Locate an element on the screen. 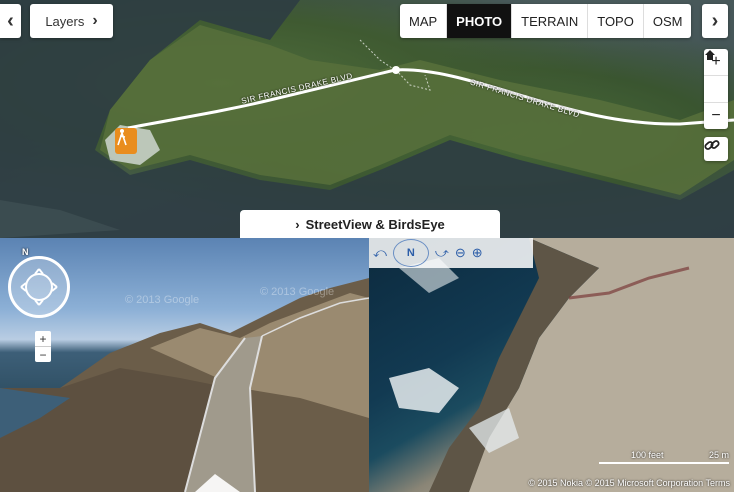 The height and width of the screenshot is (492, 734). chevron-left-icon: ‹ is located at coordinates (10, 20).